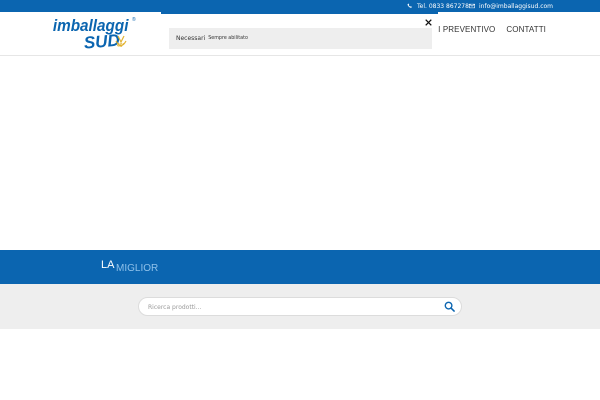 This screenshot has width=600, height=400. Describe the element at coordinates (101, 42) in the screenshot. I see `logo-line2: SUD` at that location.